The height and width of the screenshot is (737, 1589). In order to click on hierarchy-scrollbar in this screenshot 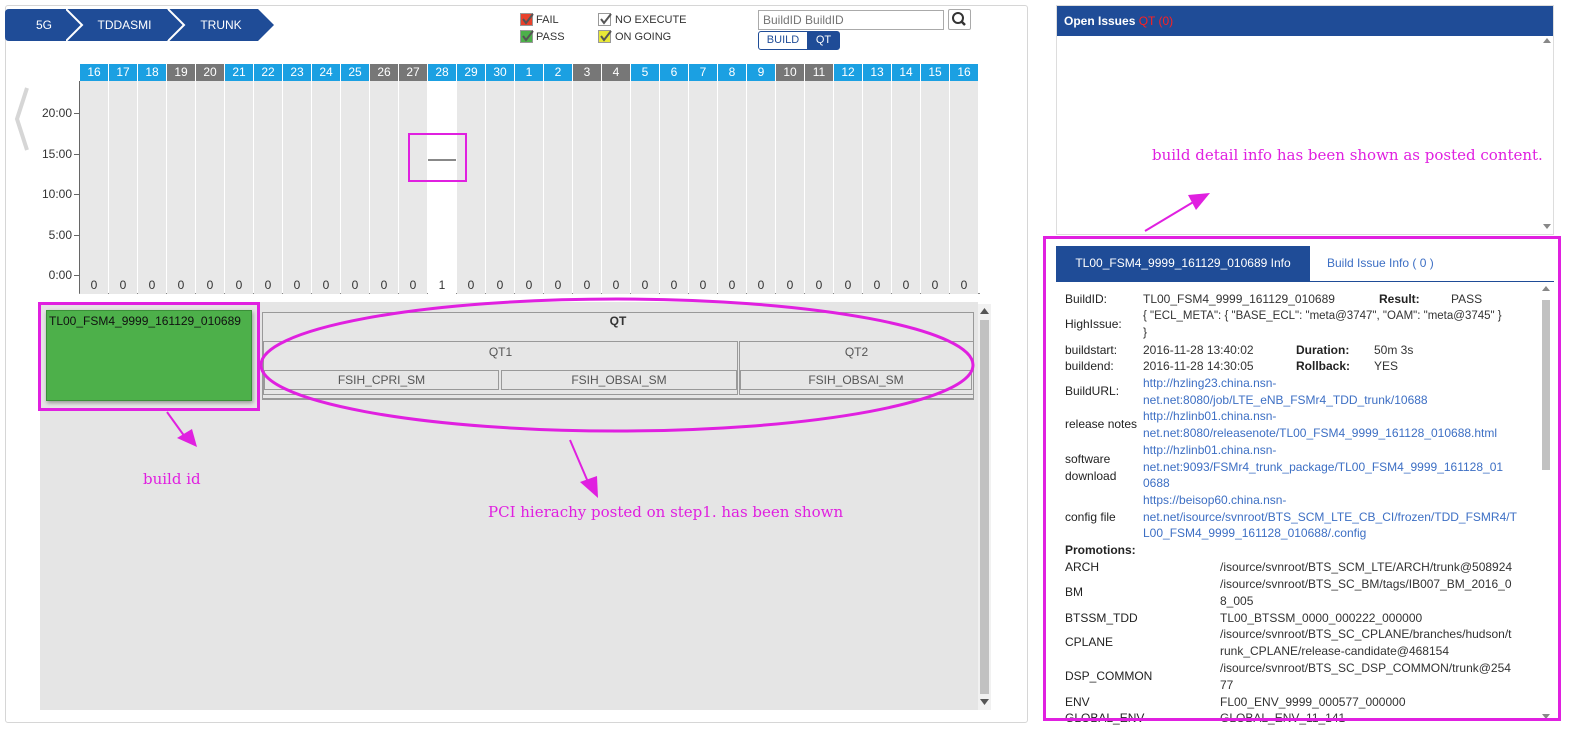, I will do `click(984, 507)`.